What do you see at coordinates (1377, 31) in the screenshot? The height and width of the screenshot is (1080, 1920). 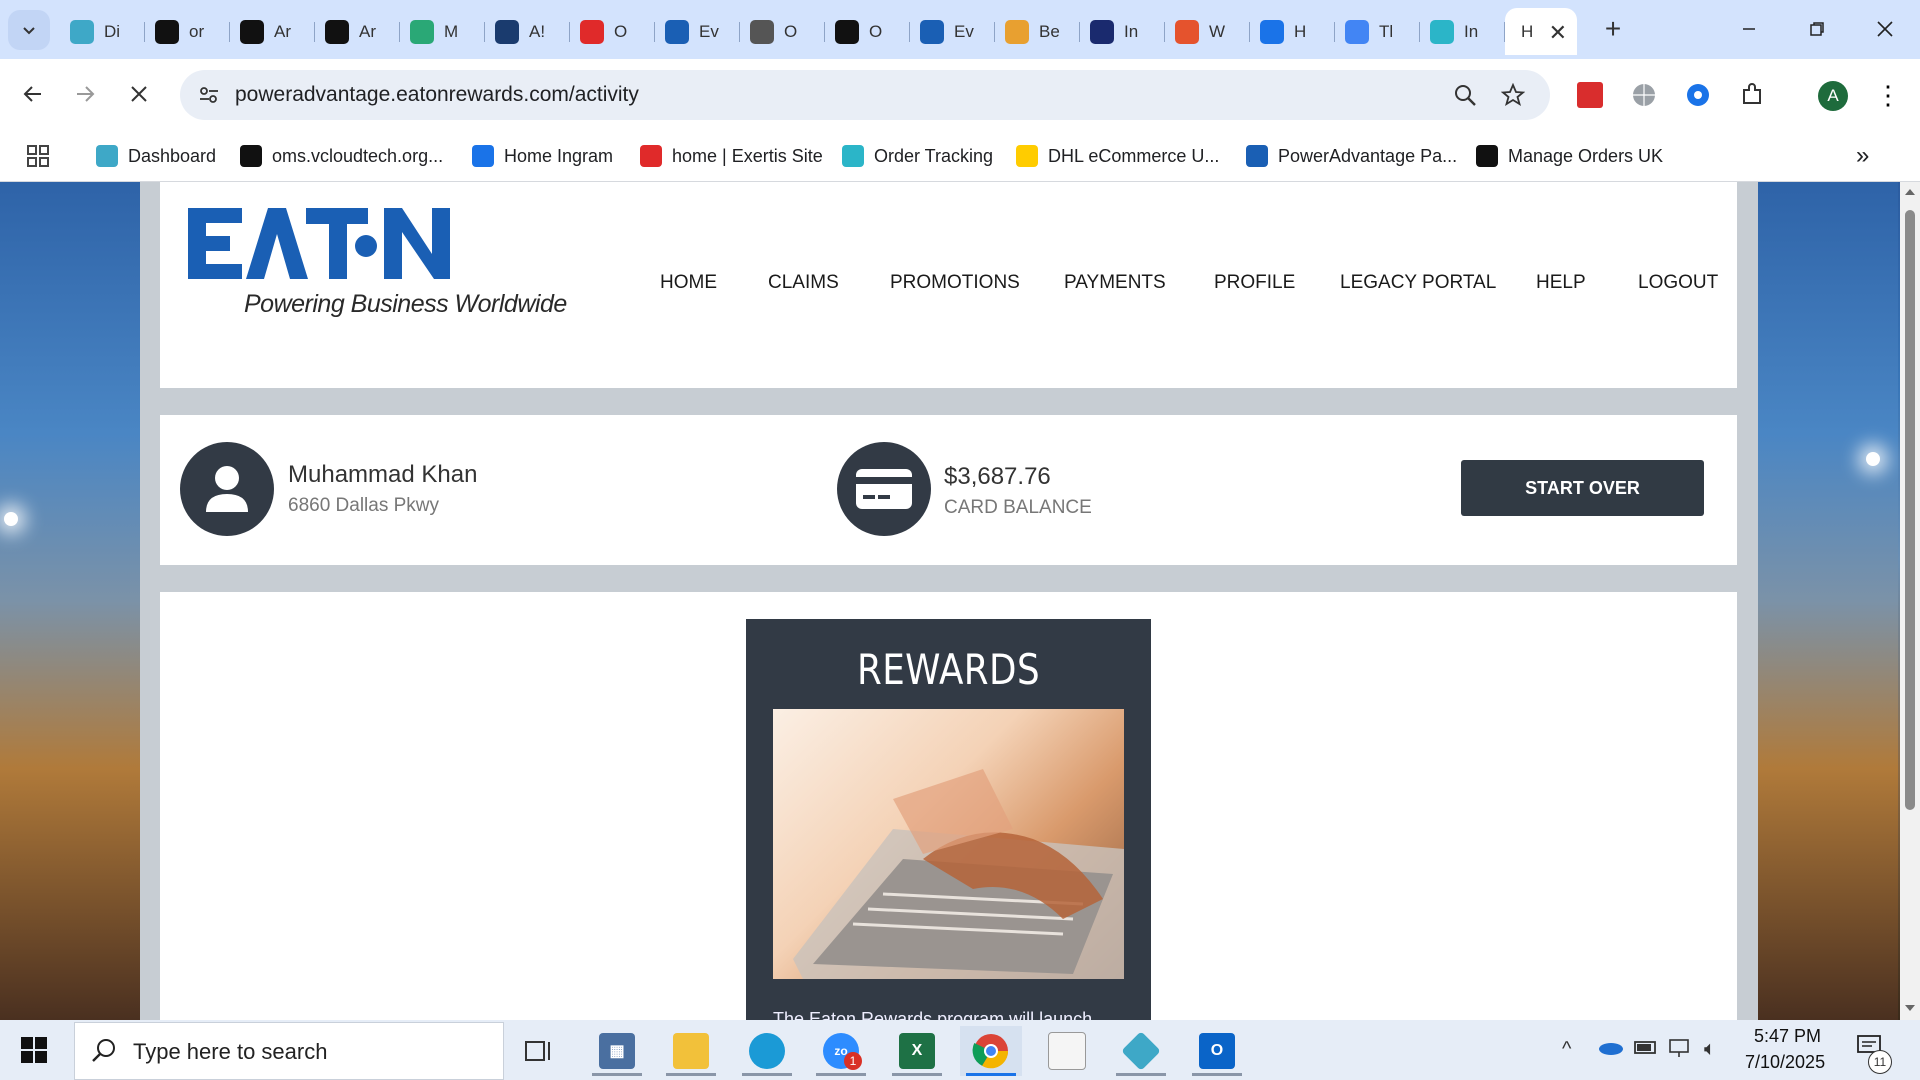 I see `browser-tab: Tl` at bounding box center [1377, 31].